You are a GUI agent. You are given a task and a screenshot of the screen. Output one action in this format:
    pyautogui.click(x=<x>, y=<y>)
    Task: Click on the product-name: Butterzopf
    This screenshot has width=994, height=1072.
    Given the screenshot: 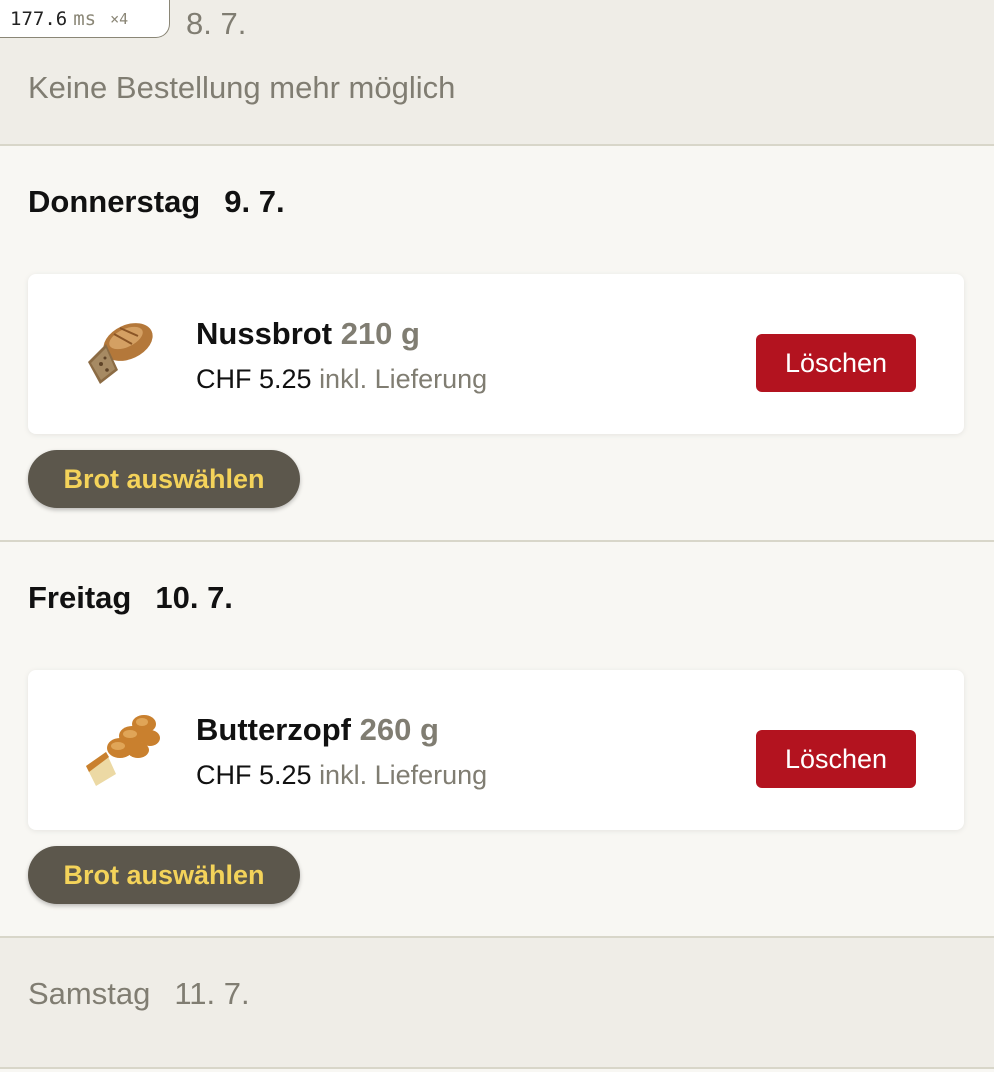 What is the action you would take?
    pyautogui.click(x=273, y=729)
    